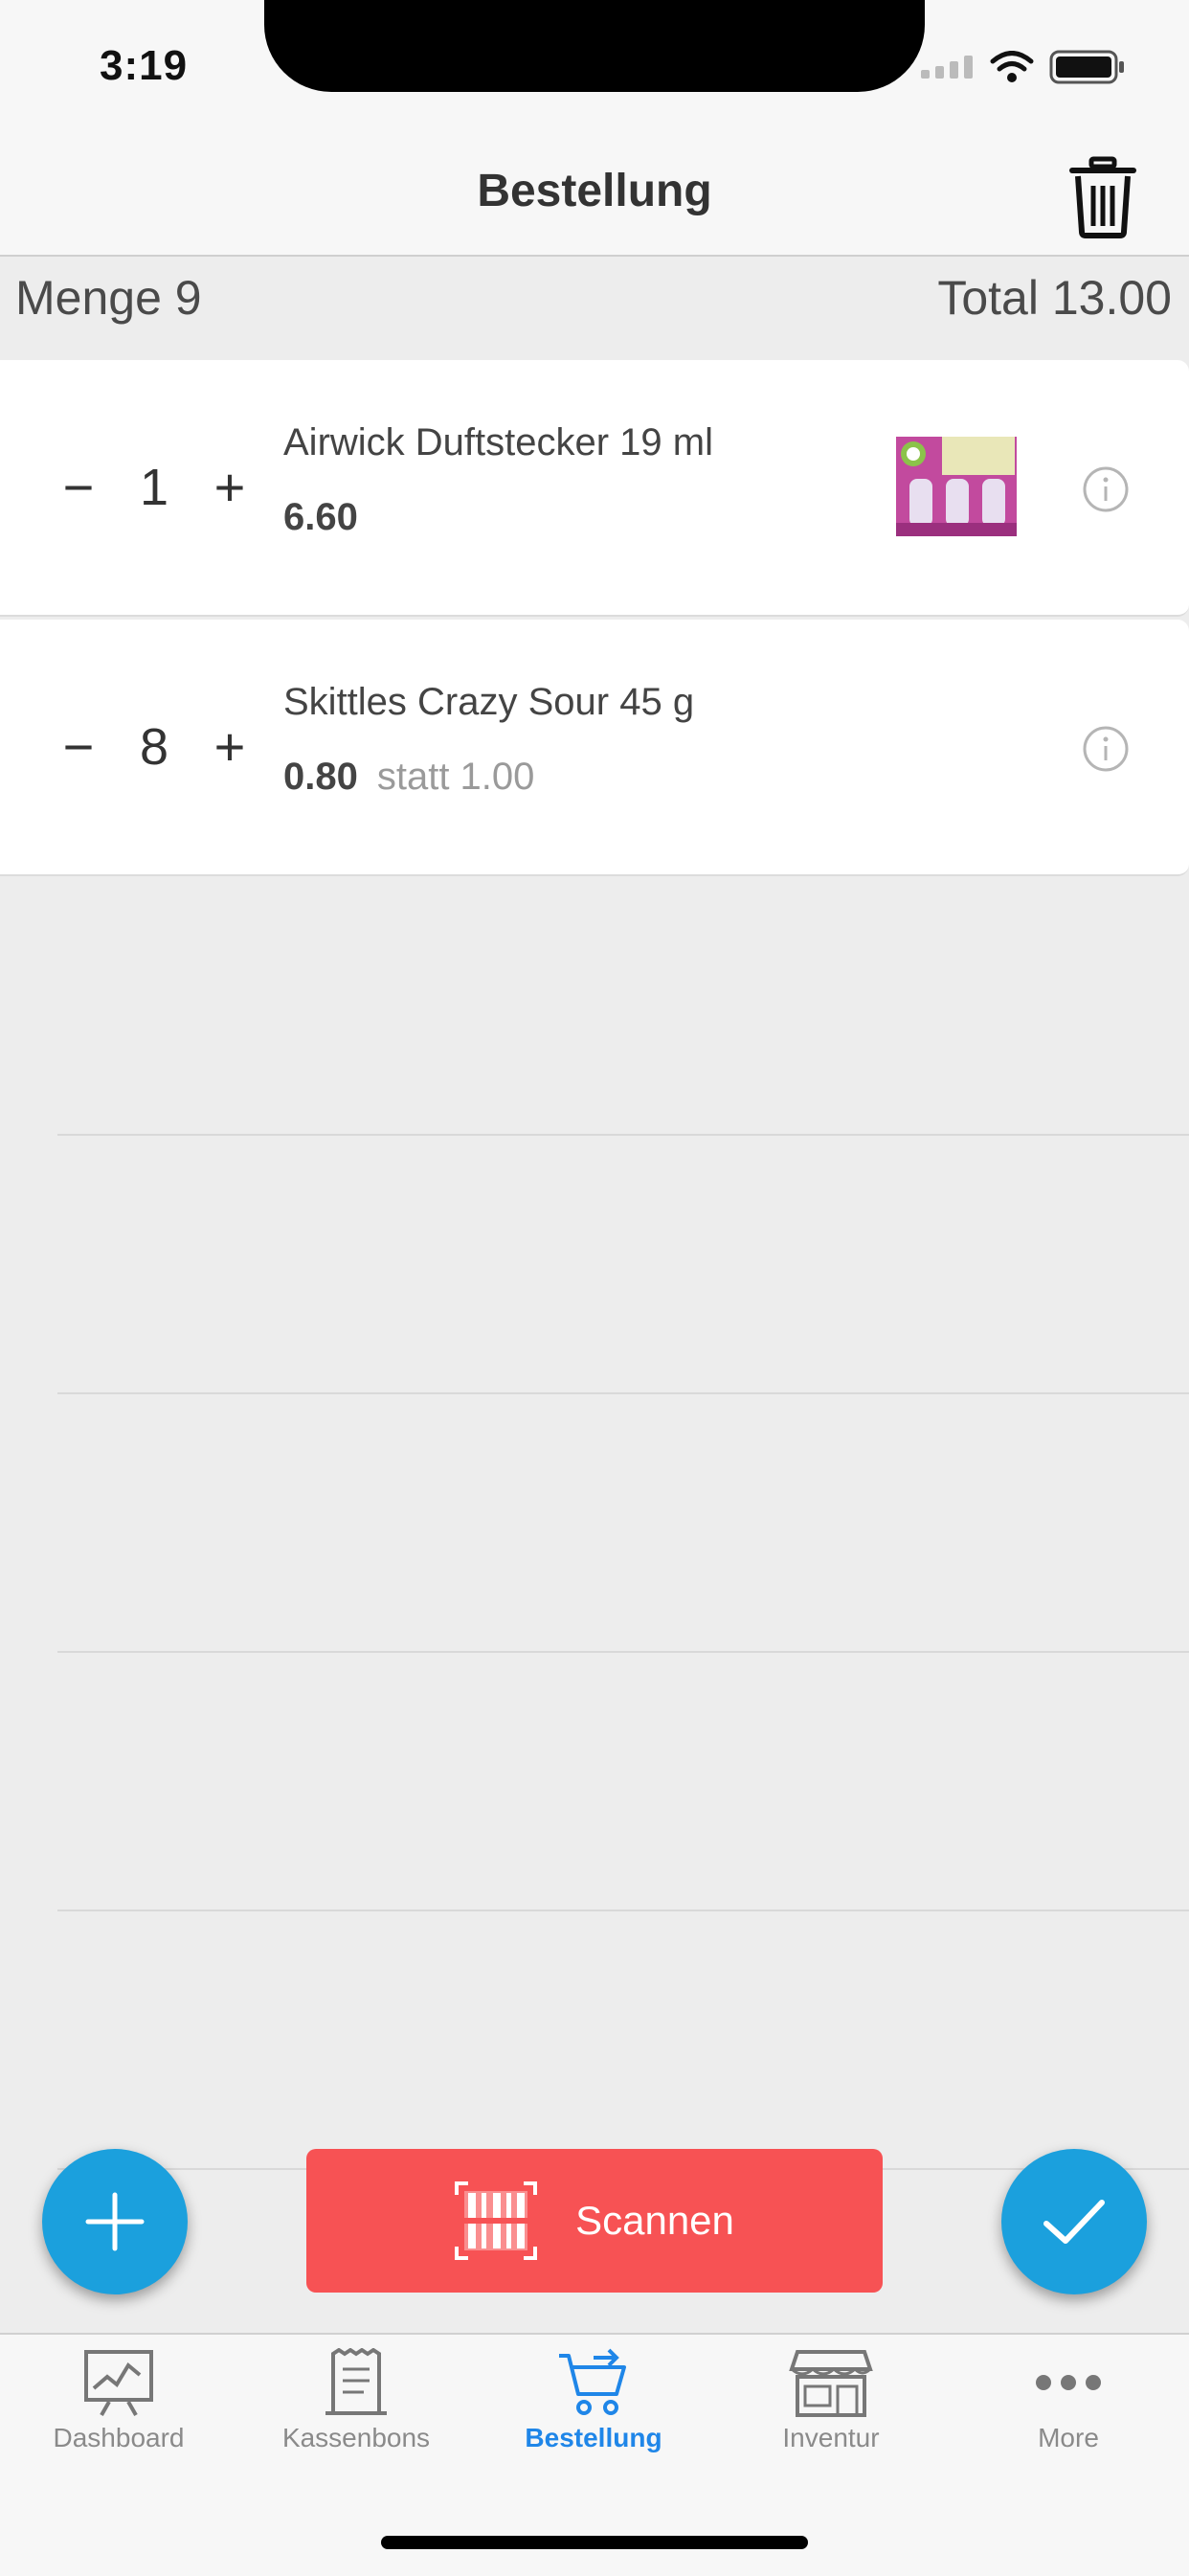 The height and width of the screenshot is (2576, 1189). I want to click on item-price: 6.60, so click(320, 517).